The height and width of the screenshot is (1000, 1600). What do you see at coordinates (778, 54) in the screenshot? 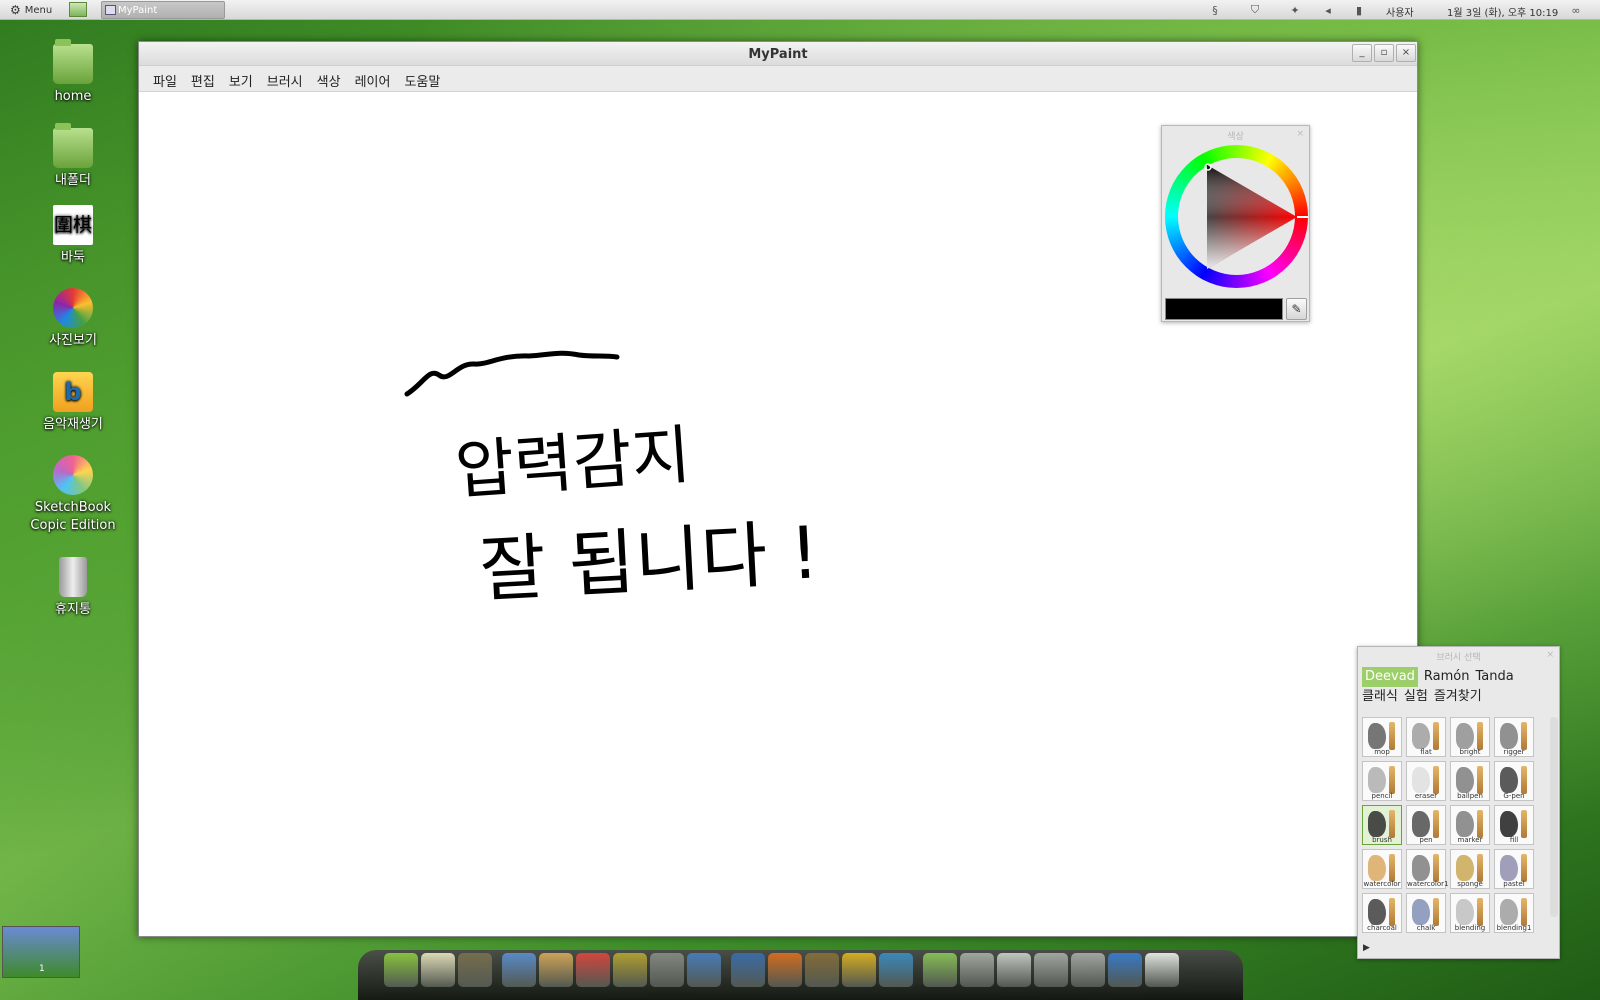
I see `window-titlebar: MyPaint _ ▫ ×` at bounding box center [778, 54].